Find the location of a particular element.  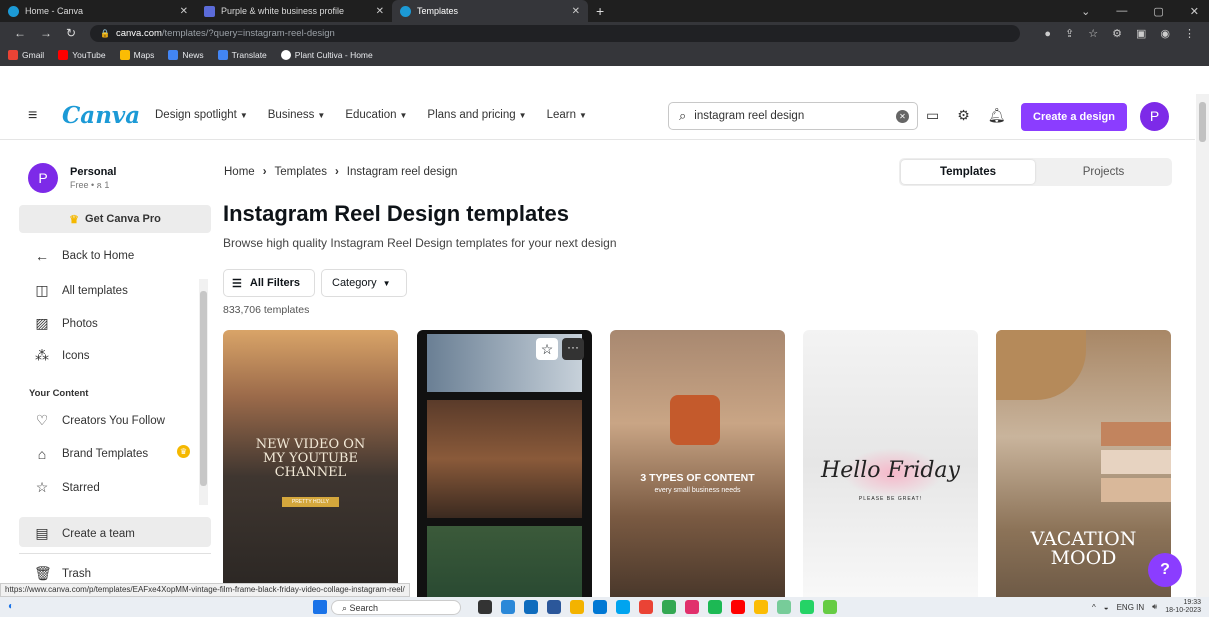

sidebar-scrollbar is located at coordinates (203, 392).